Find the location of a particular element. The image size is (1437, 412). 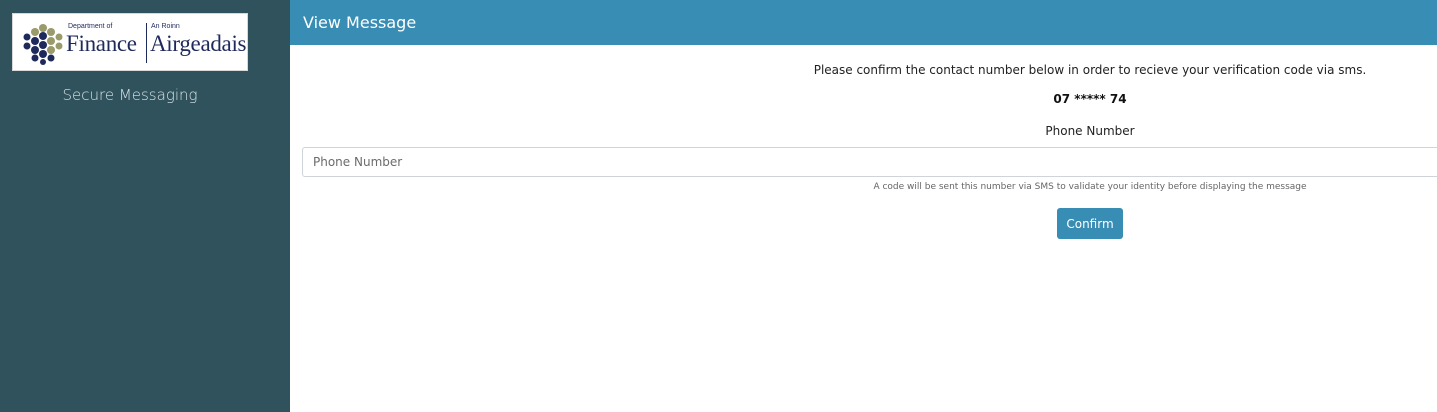

logo-big-text-left: Finance is located at coordinates (101, 43).